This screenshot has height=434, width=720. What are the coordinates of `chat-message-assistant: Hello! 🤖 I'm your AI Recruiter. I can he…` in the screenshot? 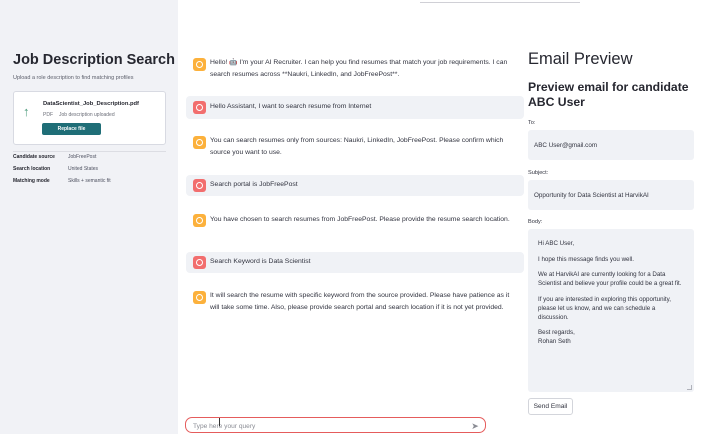 It's located at (355, 69).